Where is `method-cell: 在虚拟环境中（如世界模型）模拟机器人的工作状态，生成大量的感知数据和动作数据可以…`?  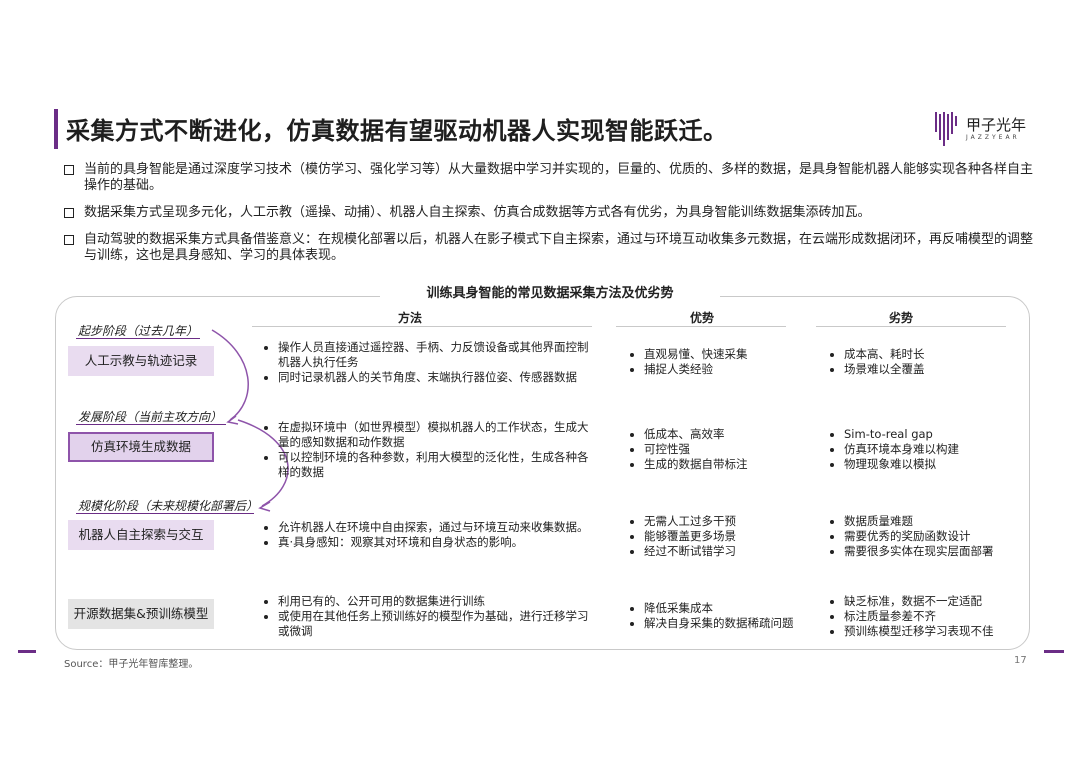
method-cell: 在虚拟环境中（如世界模型）模拟机器人的工作状态，生成大量的感知数据和动作数据可以… is located at coordinates (426, 450).